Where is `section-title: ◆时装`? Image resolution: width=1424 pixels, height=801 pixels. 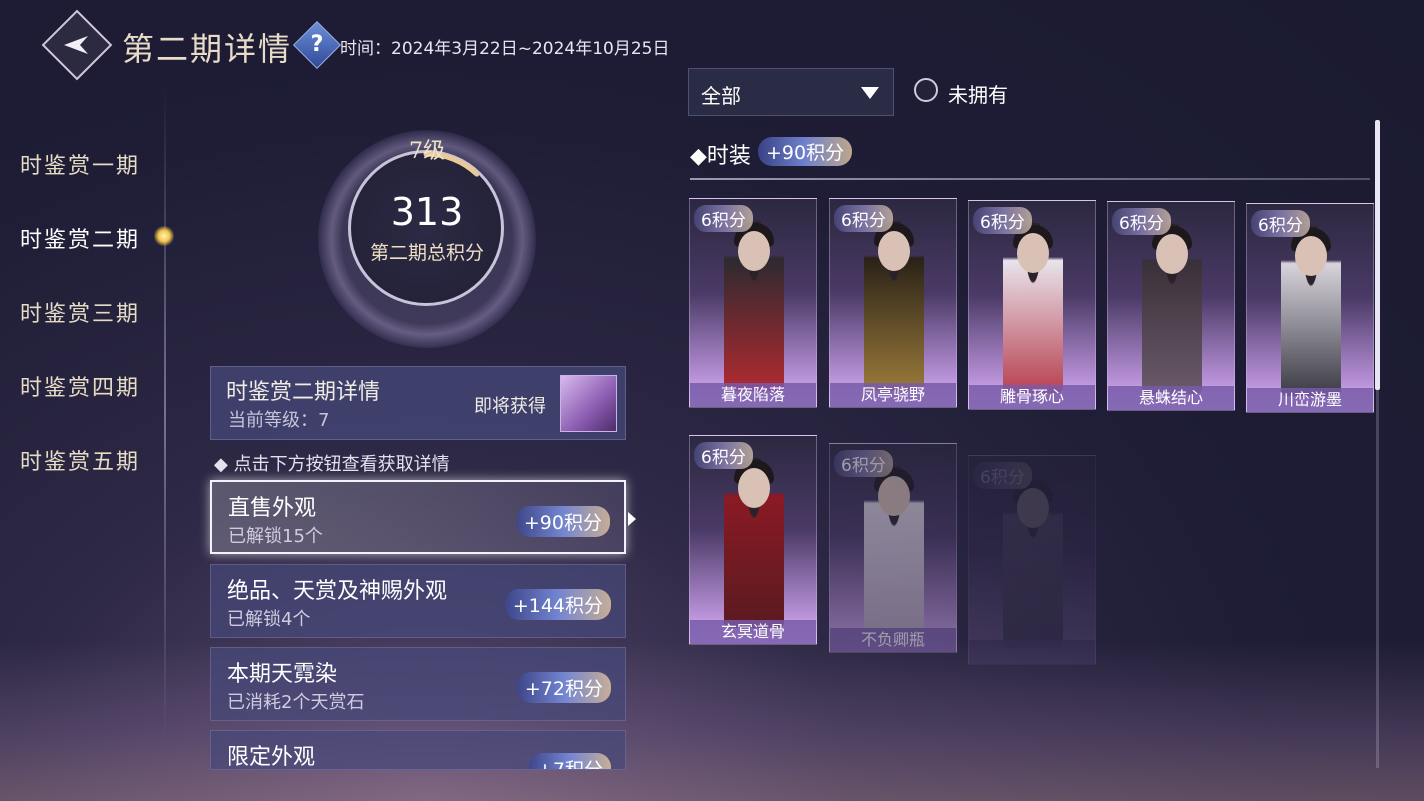
section-title: ◆时装 is located at coordinates (720, 156).